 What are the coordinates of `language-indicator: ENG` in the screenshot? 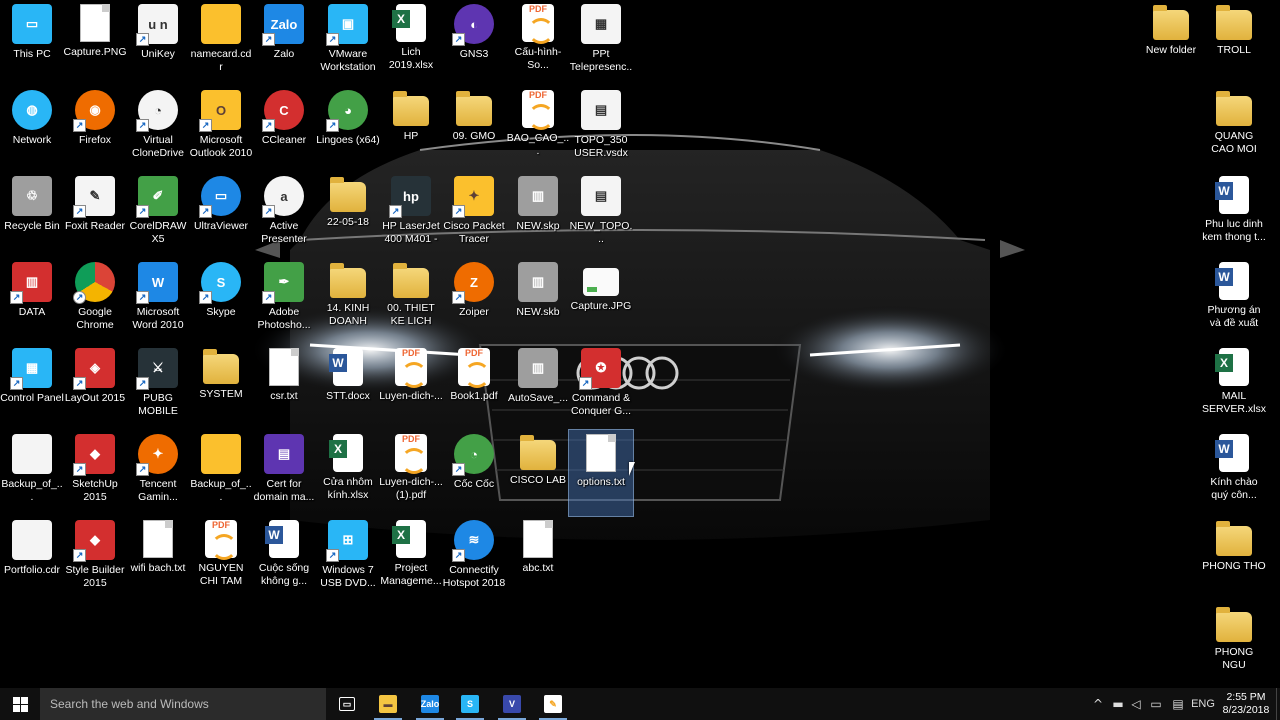 It's located at (1203, 704).